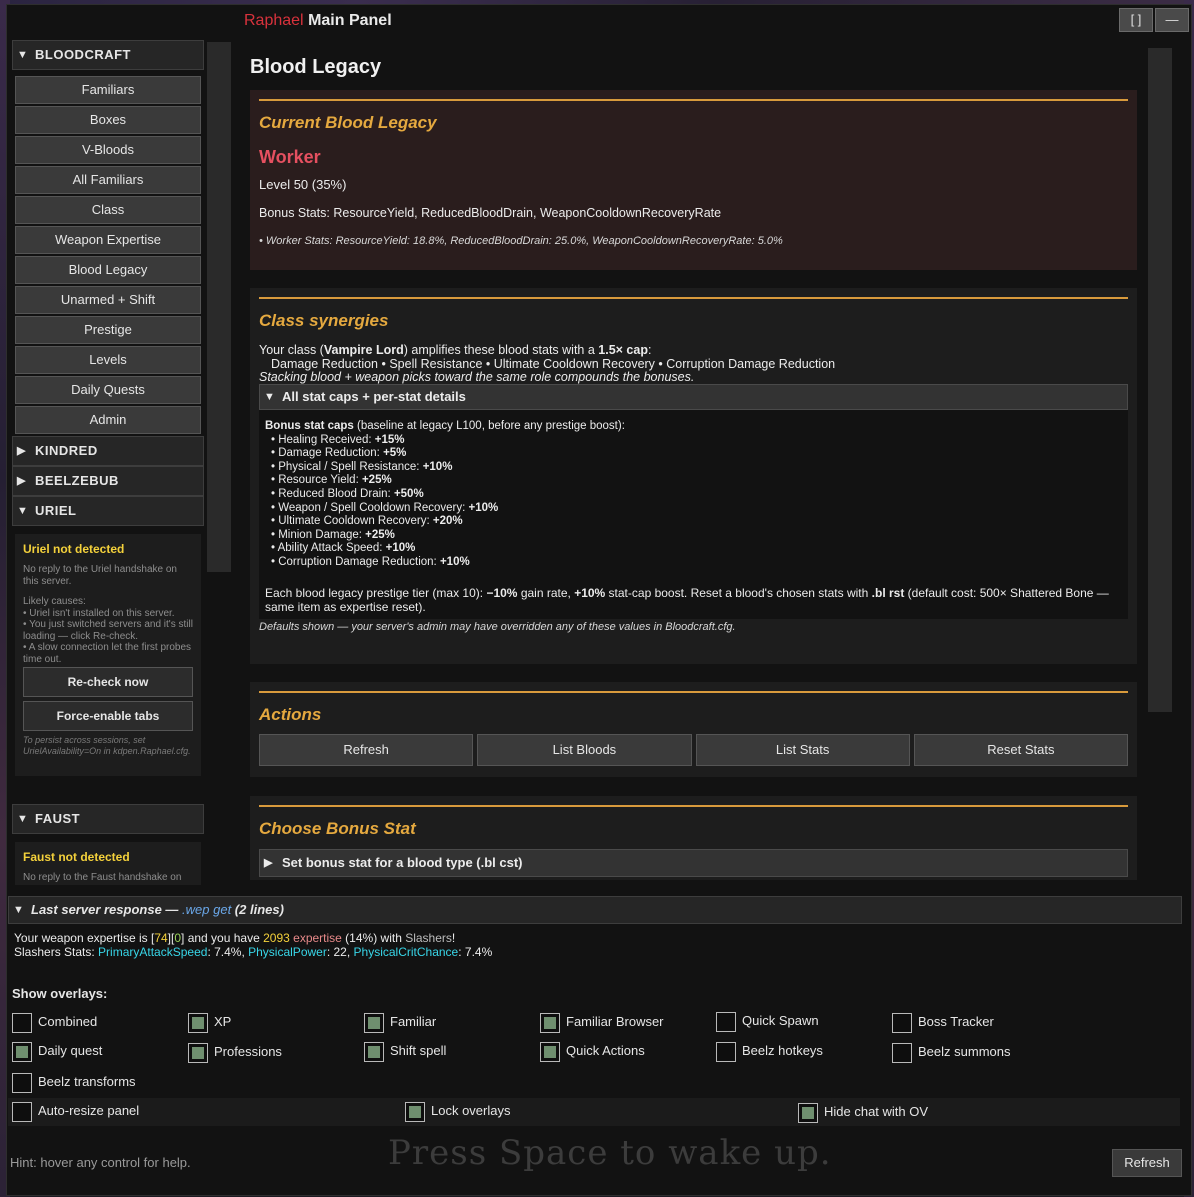 The image size is (1194, 1197). What do you see at coordinates (1136, 20) in the screenshot?
I see `restore-button: [ ]` at bounding box center [1136, 20].